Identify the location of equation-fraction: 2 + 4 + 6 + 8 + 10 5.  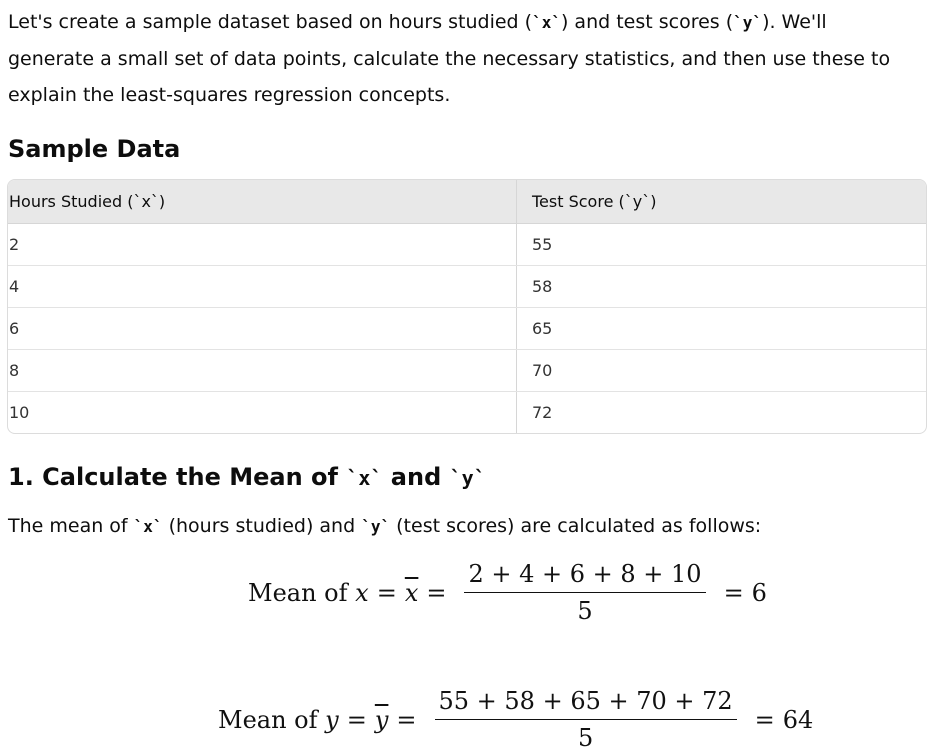
(585, 592).